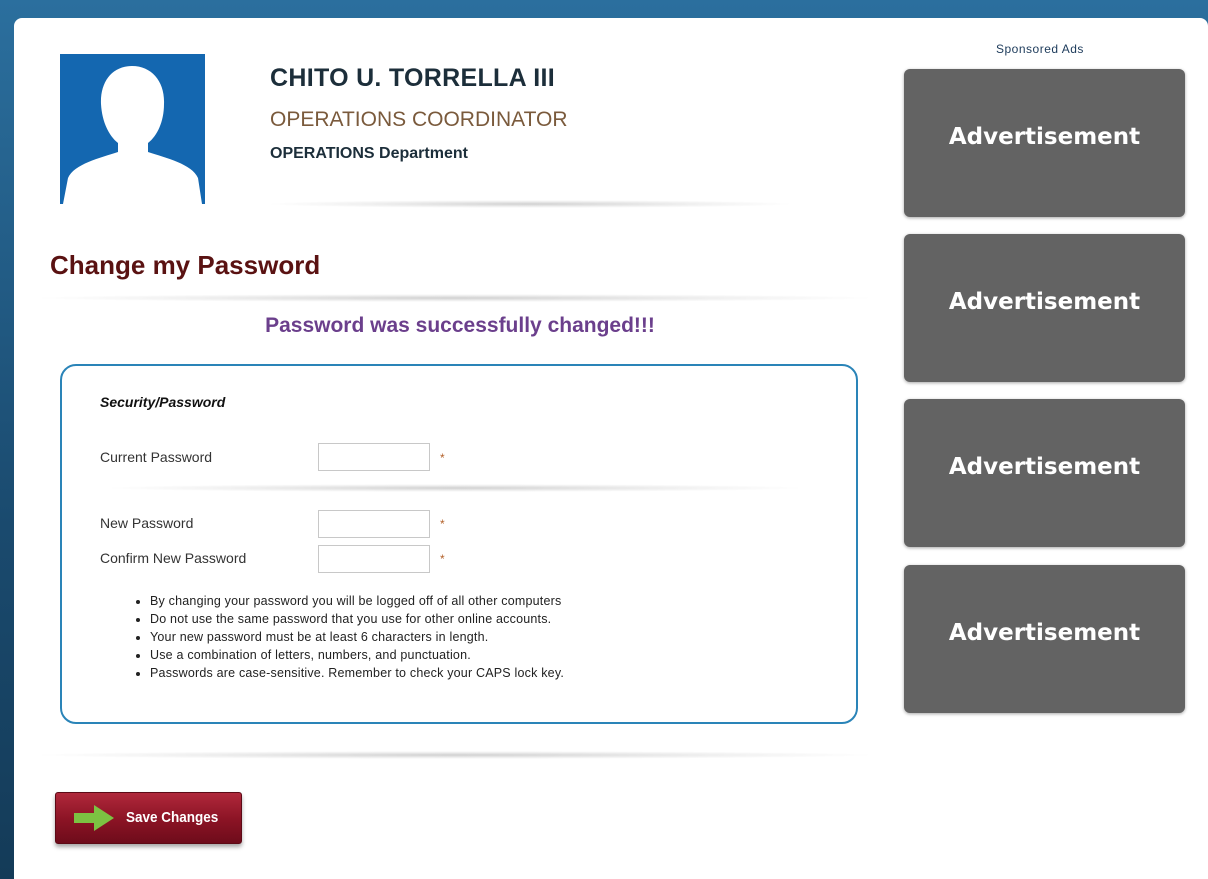 The width and height of the screenshot is (1208, 879). Describe the element at coordinates (156, 457) in the screenshot. I see `current-password-label: Current Password` at that location.